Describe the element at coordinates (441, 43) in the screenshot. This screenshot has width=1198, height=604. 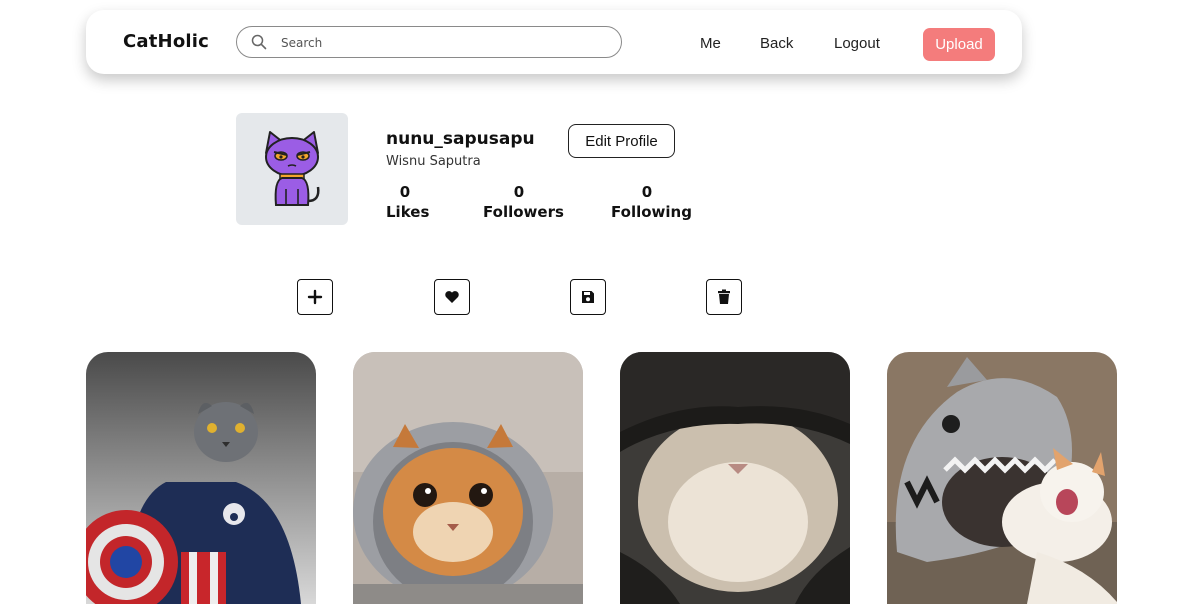
I see `search-input` at that location.